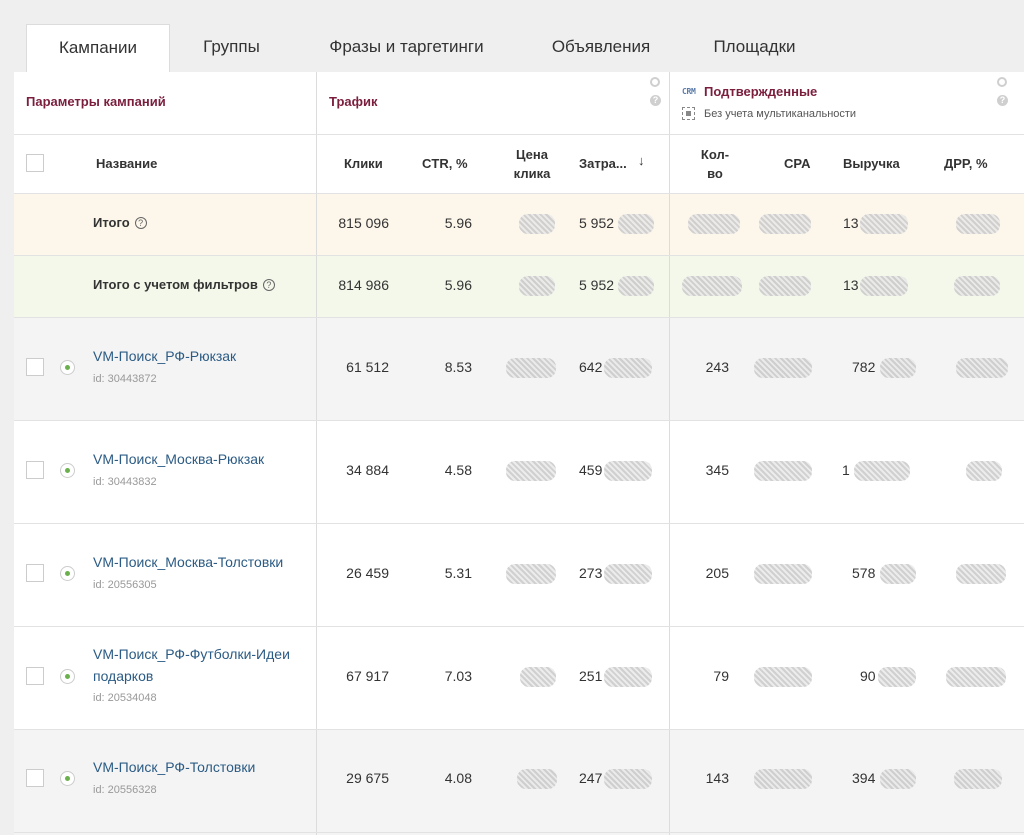  Describe the element at coordinates (231, 48) in the screenshot. I see `tab-groups: Группы` at that location.